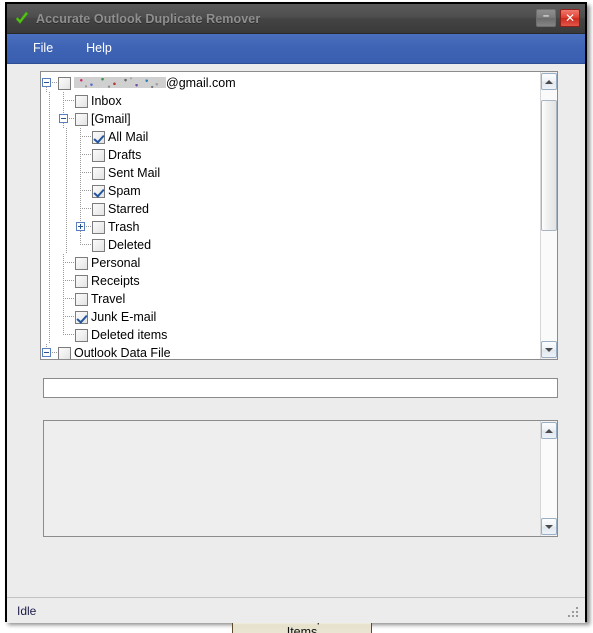 This screenshot has width=593, height=633. Describe the element at coordinates (108, 299) in the screenshot. I see `tree-node-label: Travel` at that location.